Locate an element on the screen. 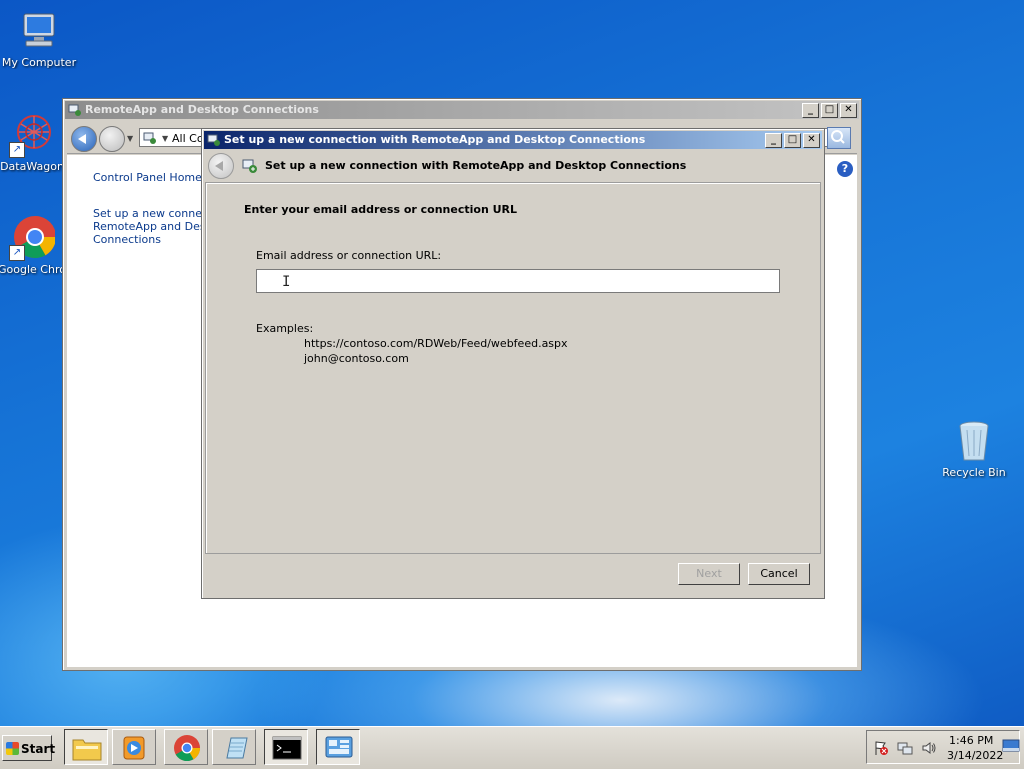  windows-logo-icon is located at coordinates (12, 748).